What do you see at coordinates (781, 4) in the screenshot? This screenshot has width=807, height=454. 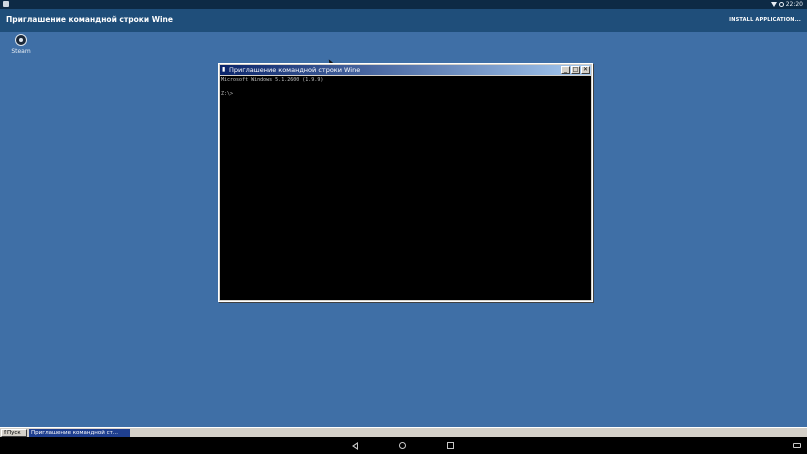 I see `alarm-icon` at bounding box center [781, 4].